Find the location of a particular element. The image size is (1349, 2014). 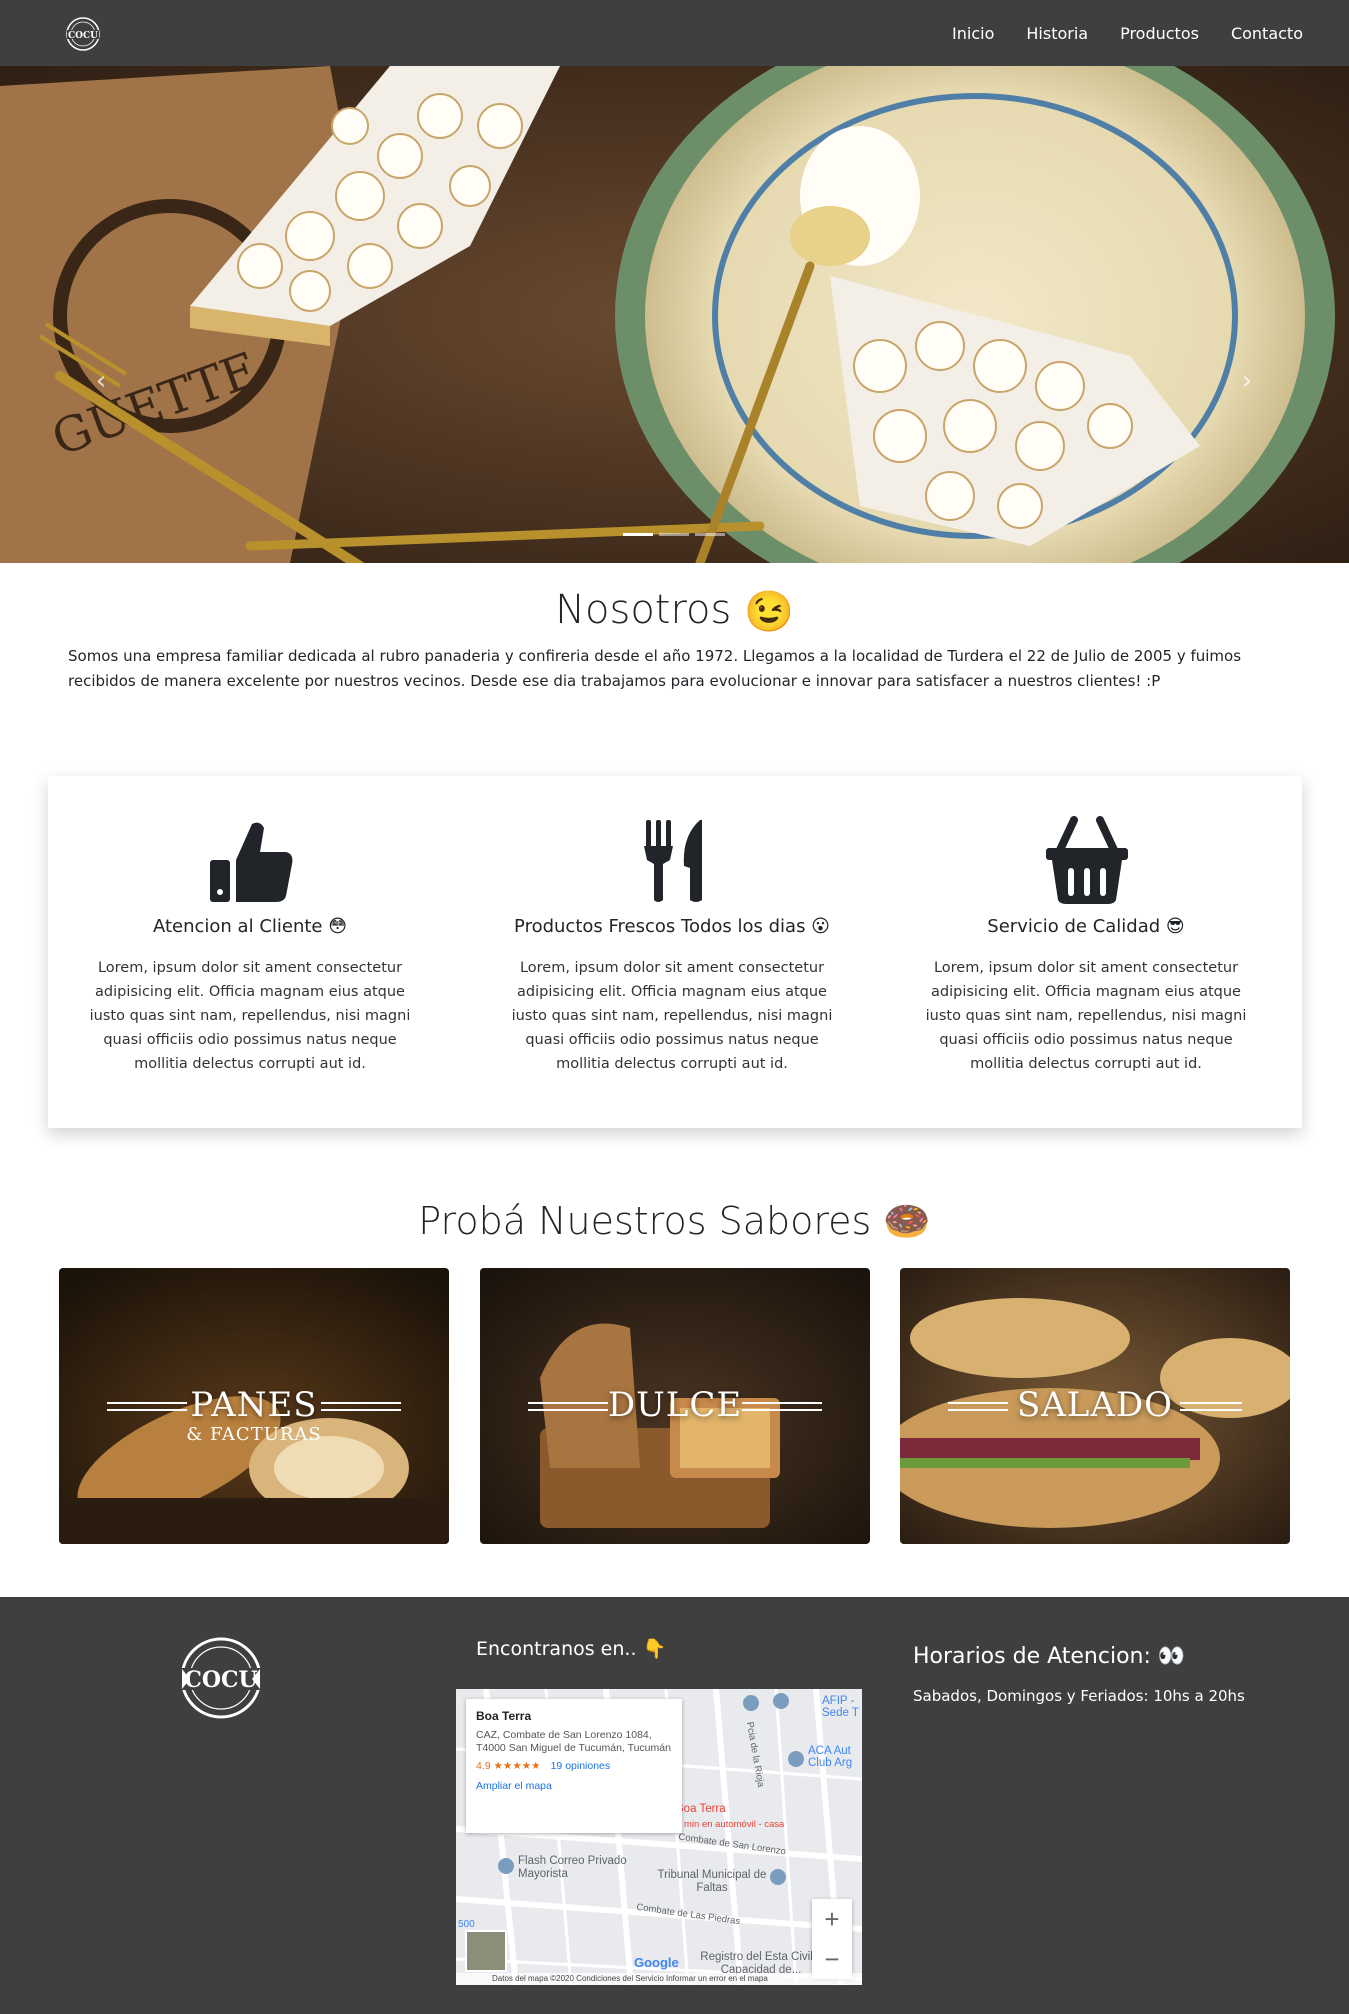

card-panes-facturas: PANES & FACTURAS is located at coordinates (254, 1406).